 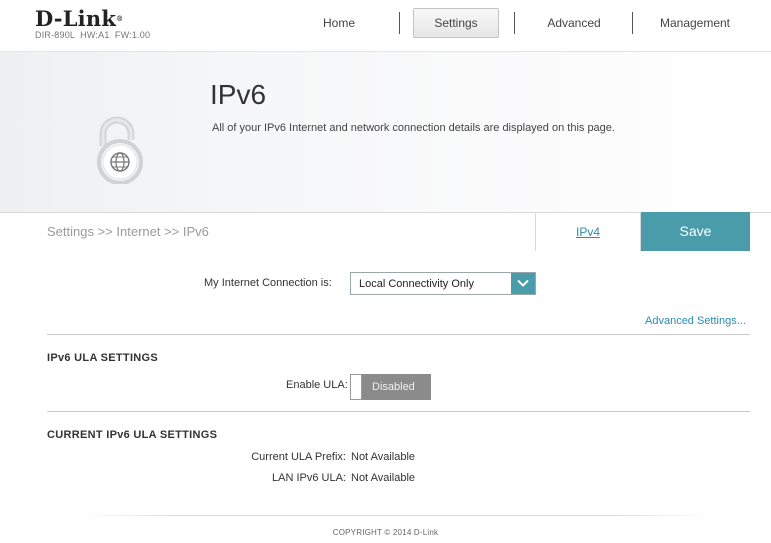 What do you see at coordinates (93, 35) in the screenshot?
I see `device-info: DIR-890L HW:A1 FW:1.00` at bounding box center [93, 35].